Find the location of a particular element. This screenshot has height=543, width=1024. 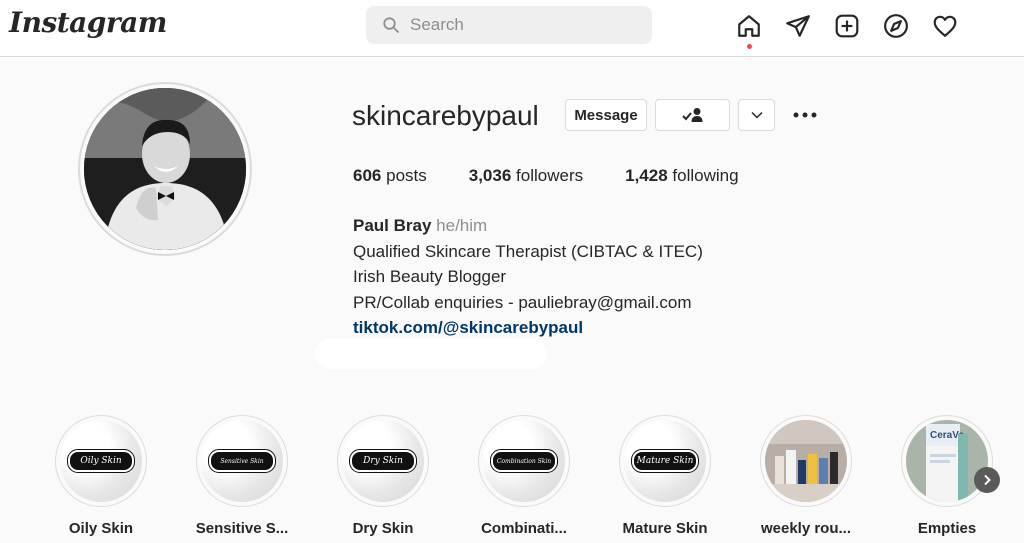

profile-photo is located at coordinates (165, 169).